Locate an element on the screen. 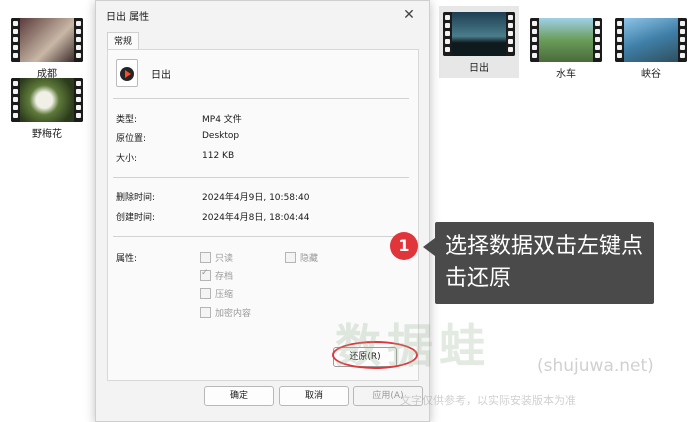 The height and width of the screenshot is (422, 700). archive-checkbox: 存档 is located at coordinates (217, 275).